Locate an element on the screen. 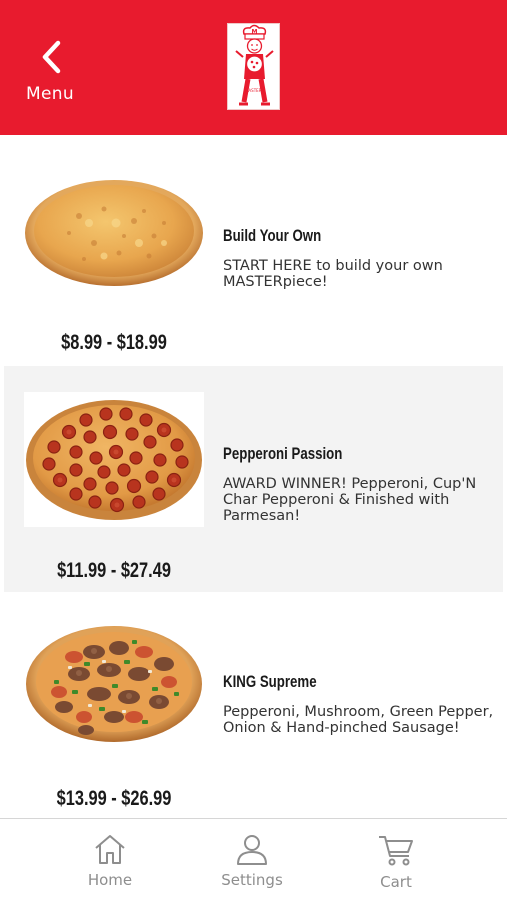 Image resolution: width=507 pixels, height=900 pixels. back-button: Menu is located at coordinates (54, 76).